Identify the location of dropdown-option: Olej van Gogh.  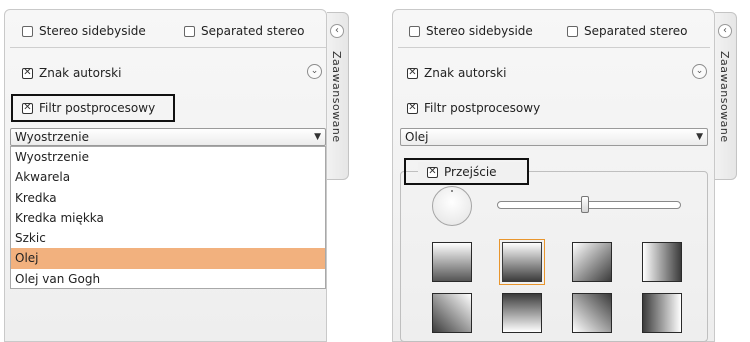
(168, 279).